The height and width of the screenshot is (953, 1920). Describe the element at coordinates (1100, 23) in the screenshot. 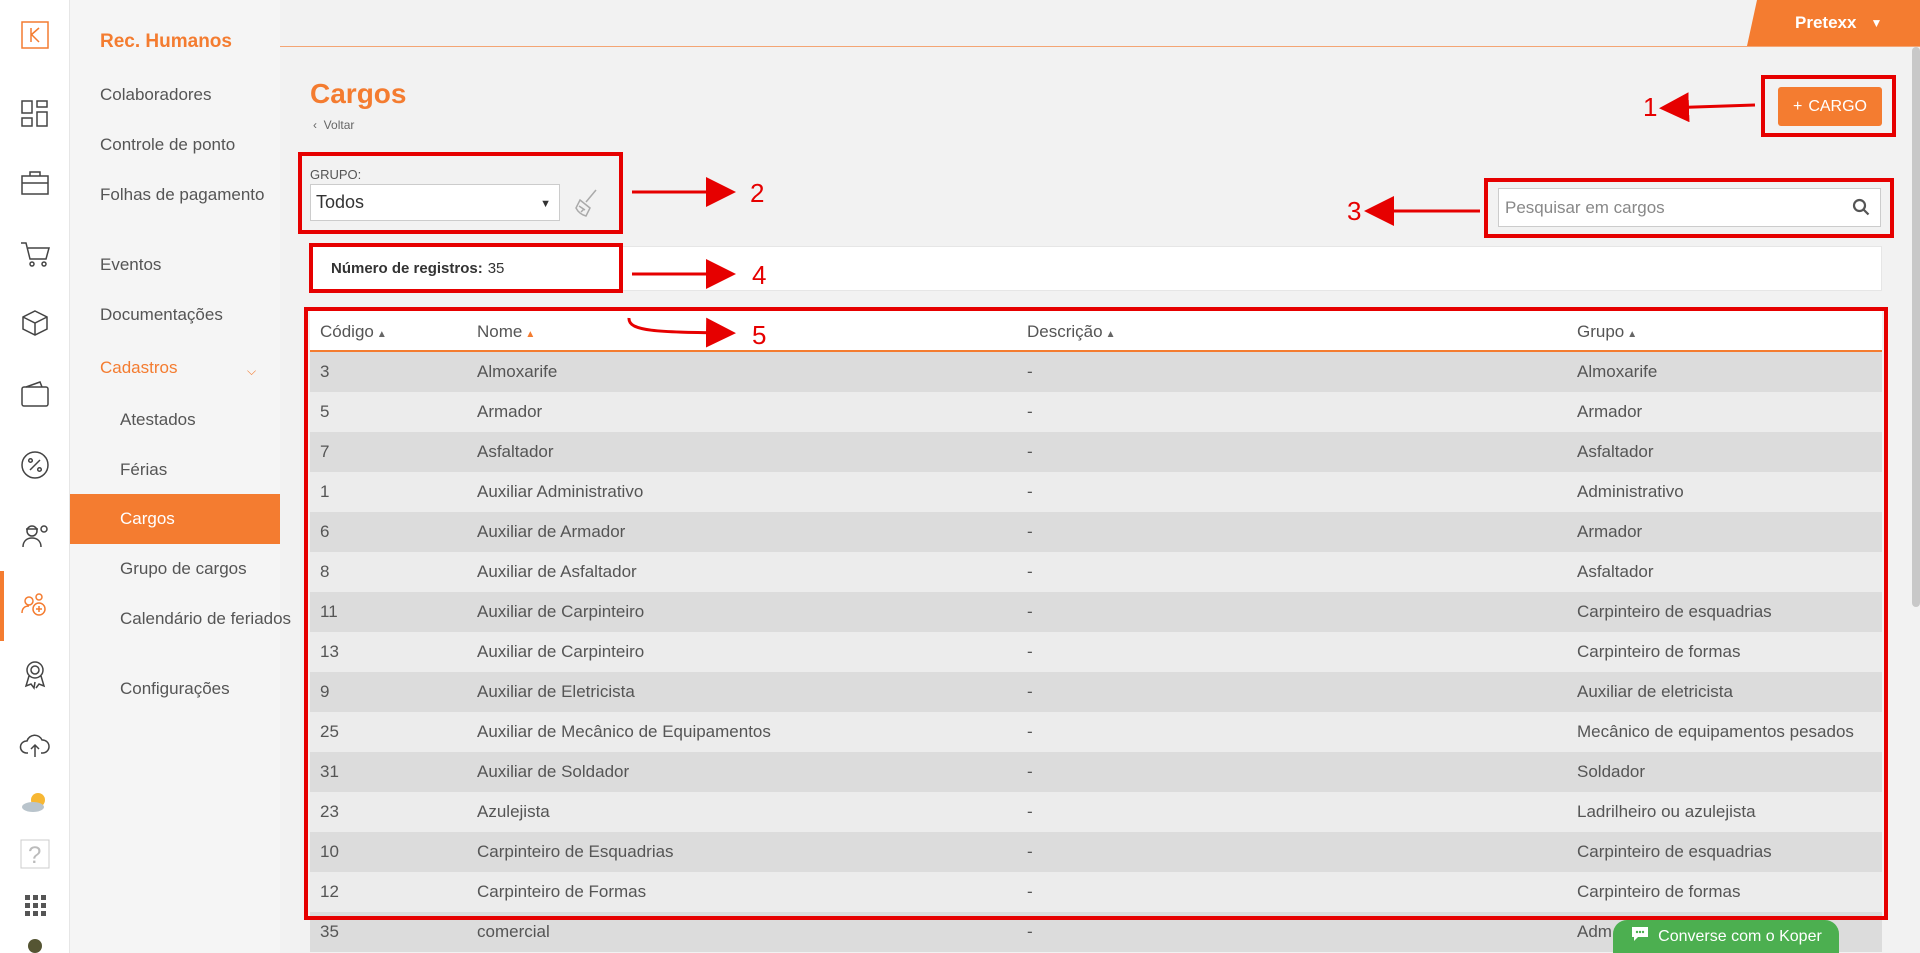

I see `topbar: Pretexx ▼` at that location.